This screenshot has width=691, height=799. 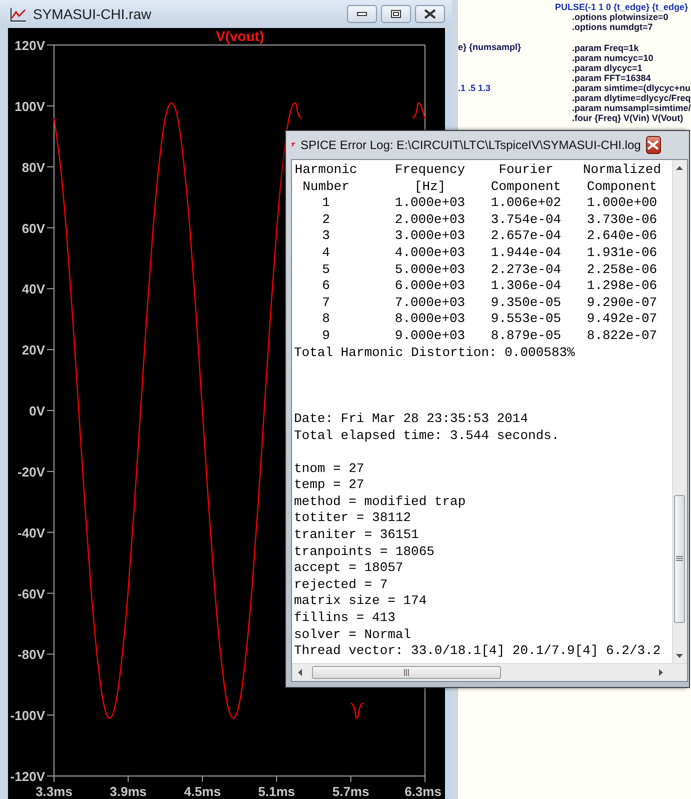 What do you see at coordinates (54, 791) in the screenshot?
I see `x-tick-label: 3.3ms` at bounding box center [54, 791].